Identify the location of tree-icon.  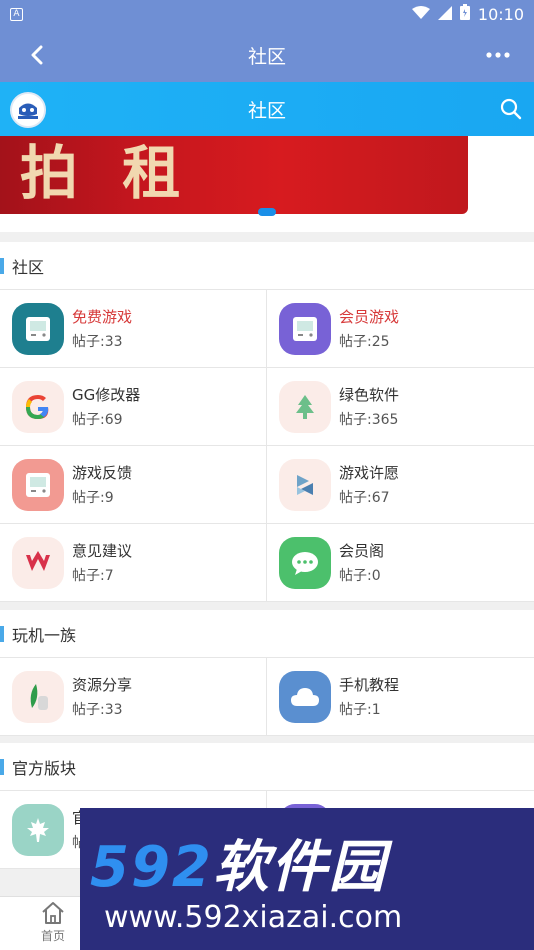
(305, 406).